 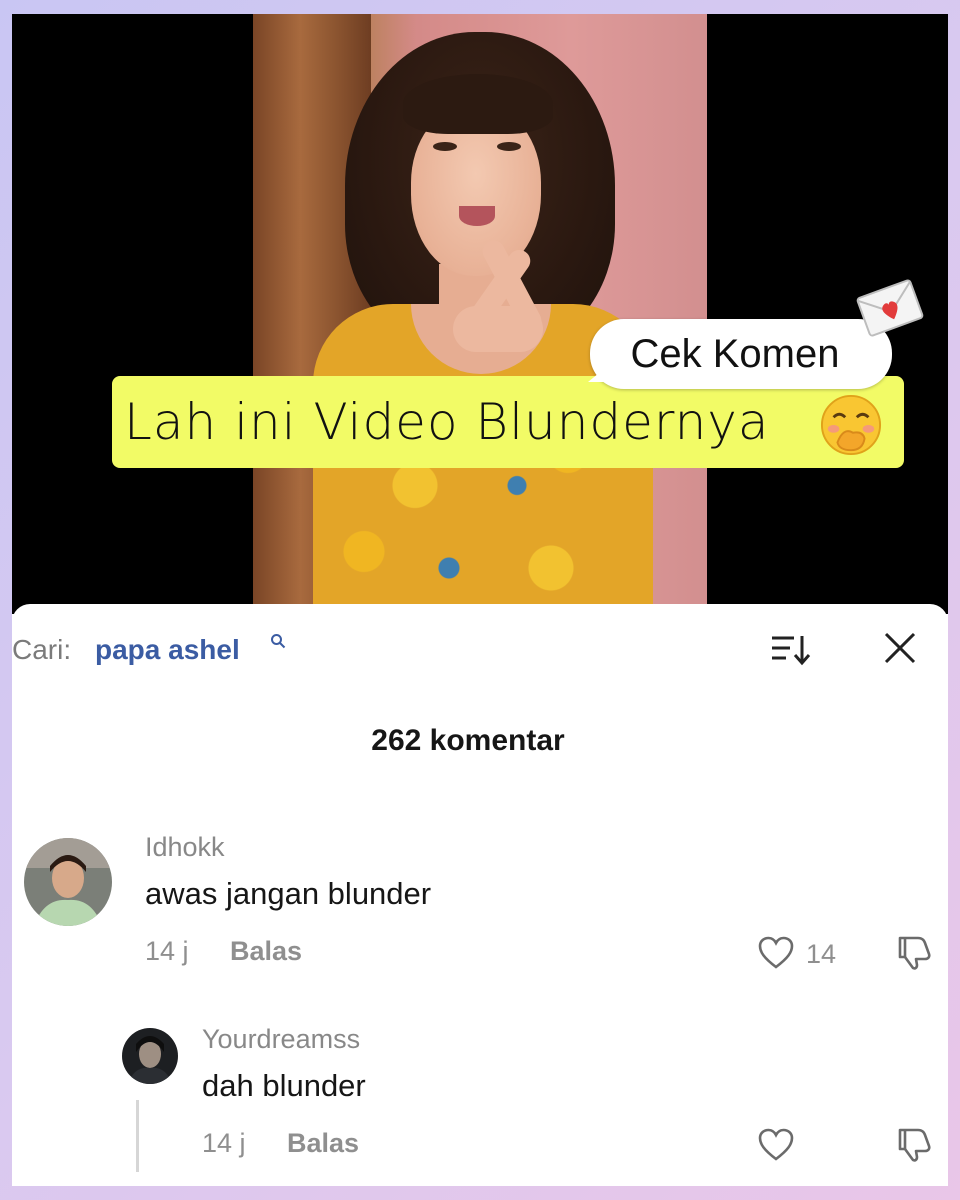 What do you see at coordinates (890, 308) in the screenshot?
I see `love-letter-icon` at bounding box center [890, 308].